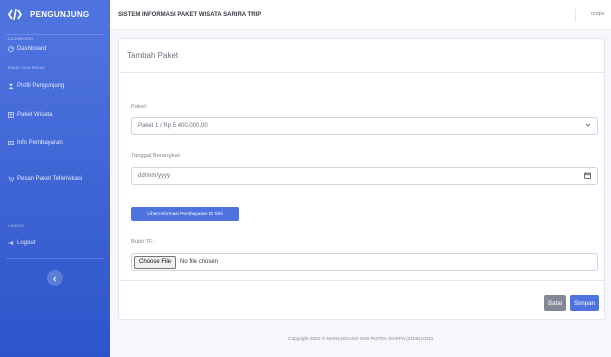 The height and width of the screenshot is (357, 611). I want to click on sidebar-item-profil: Profil Pengunjung, so click(32, 86).